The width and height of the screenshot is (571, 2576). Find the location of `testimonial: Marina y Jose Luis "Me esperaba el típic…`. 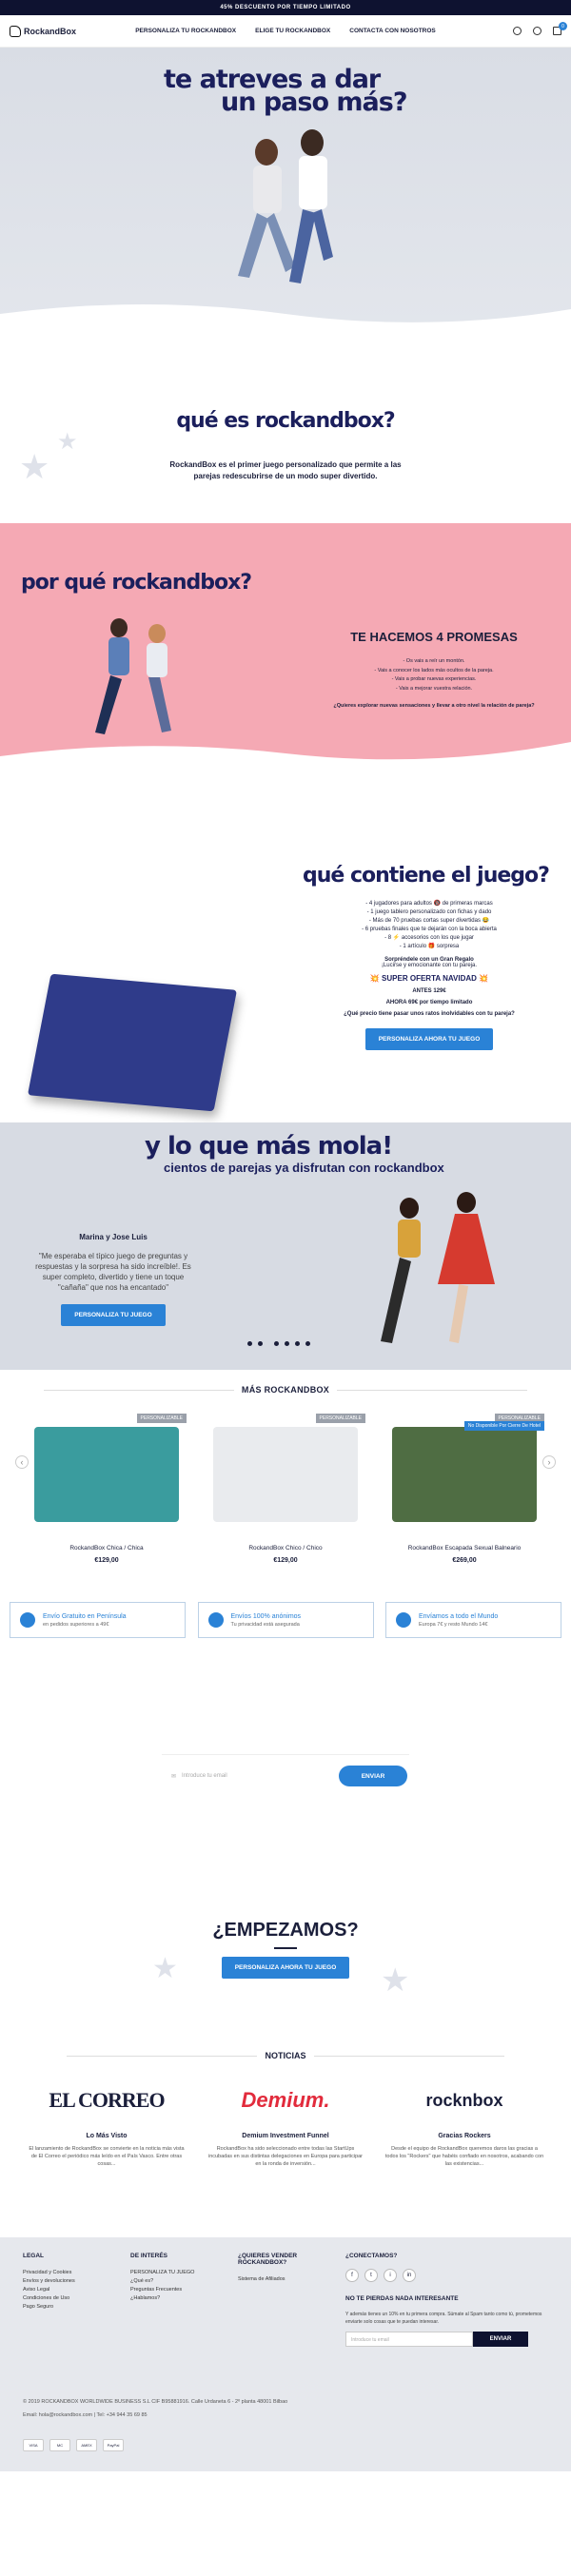

testimonial: Marina y Jose Luis "Me esperaba el típic… is located at coordinates (113, 1277).